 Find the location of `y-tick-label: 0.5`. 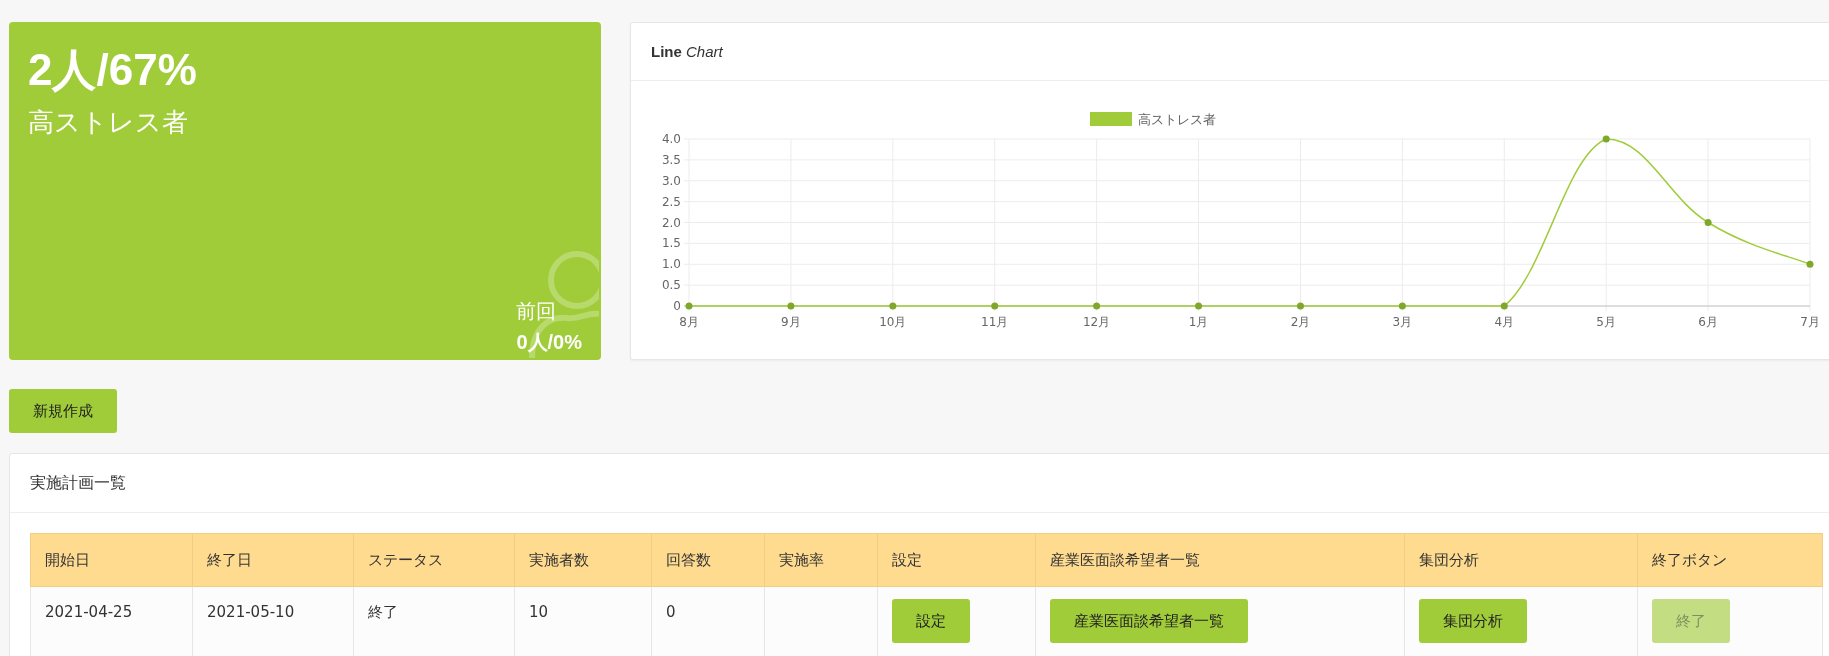

y-tick-label: 0.5 is located at coordinates (671, 285).